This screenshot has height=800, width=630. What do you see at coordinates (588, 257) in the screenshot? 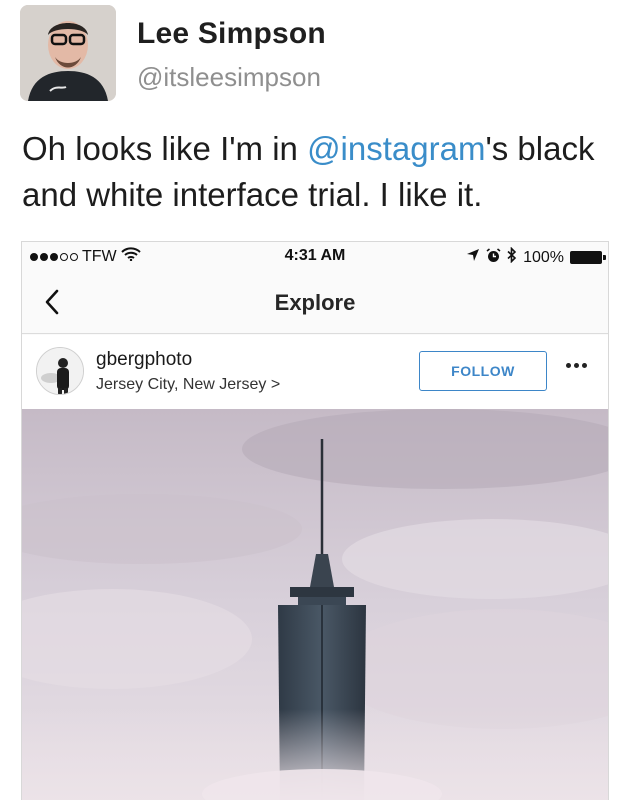
I see `battery-icon` at bounding box center [588, 257].